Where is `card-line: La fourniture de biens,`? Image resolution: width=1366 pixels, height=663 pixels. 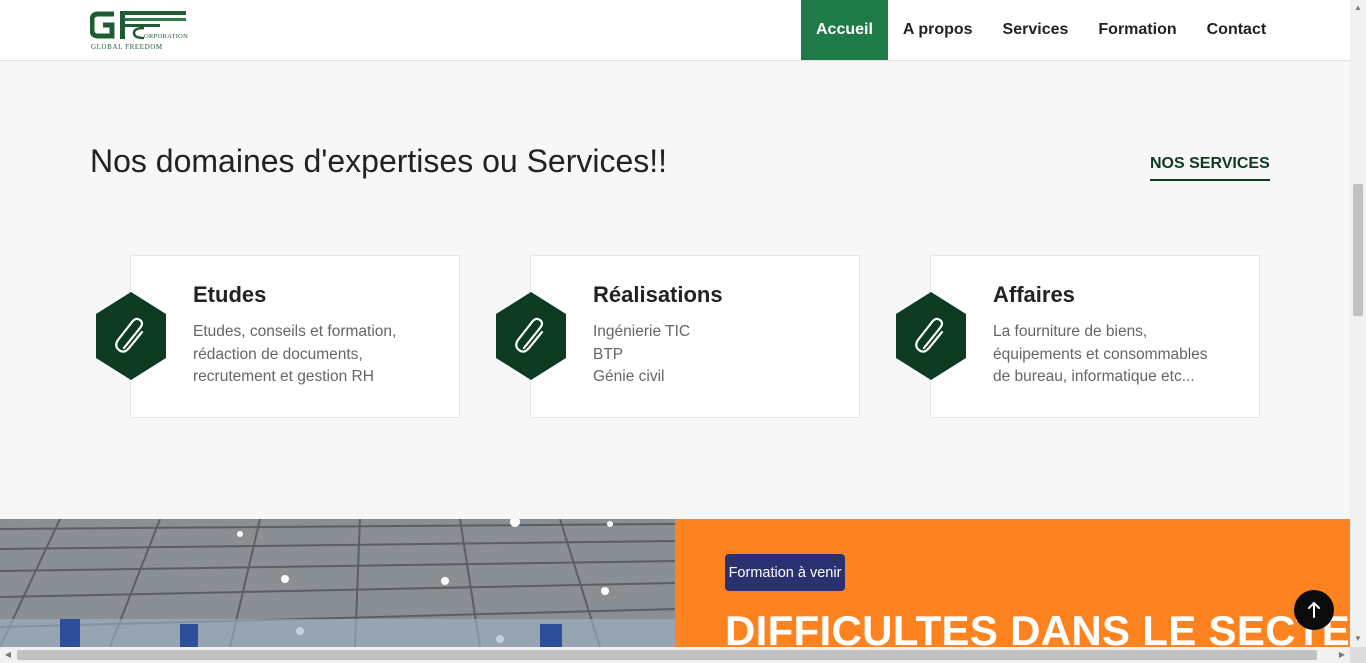
card-line: La fourniture de biens, is located at coordinates (1070, 331).